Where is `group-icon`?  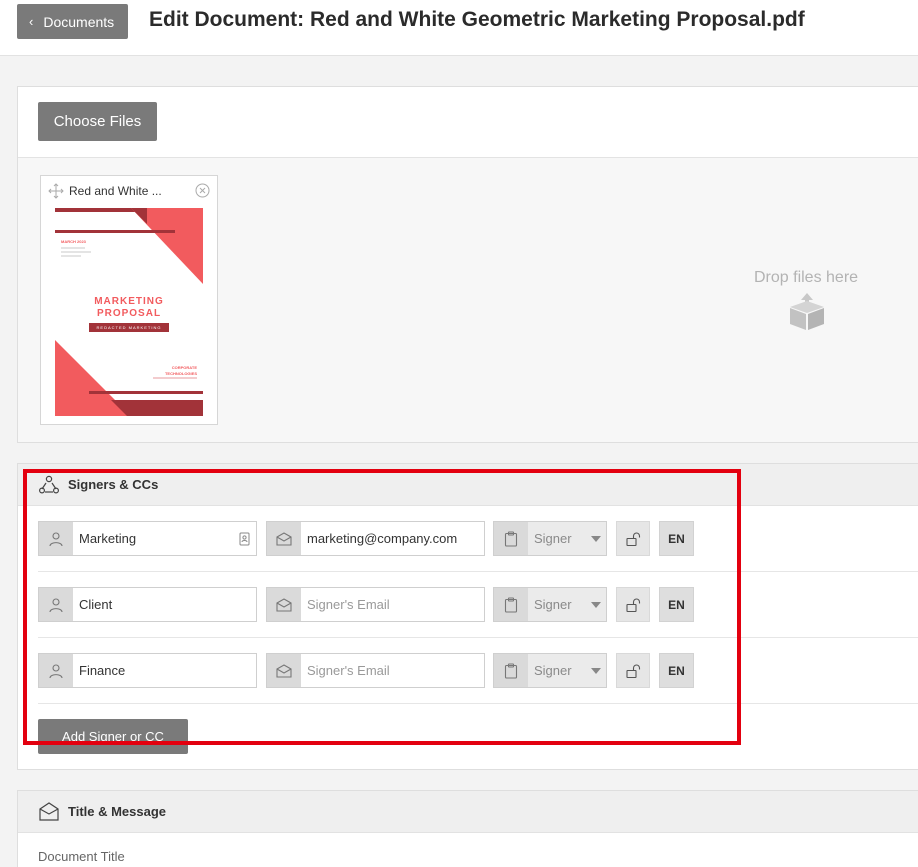
group-icon is located at coordinates (49, 484).